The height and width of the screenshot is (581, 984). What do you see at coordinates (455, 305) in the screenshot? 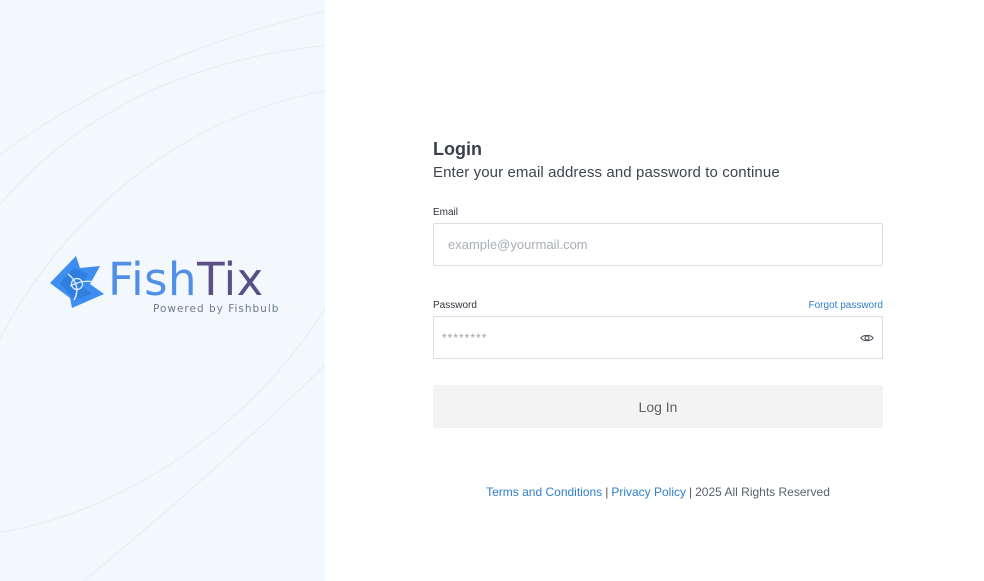
I see `password-label: Password` at bounding box center [455, 305].